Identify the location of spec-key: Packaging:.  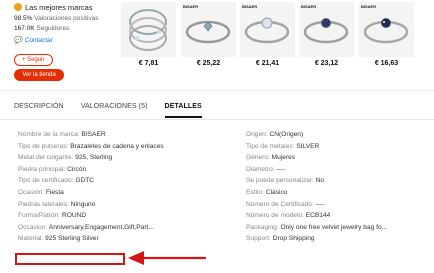
(262, 227).